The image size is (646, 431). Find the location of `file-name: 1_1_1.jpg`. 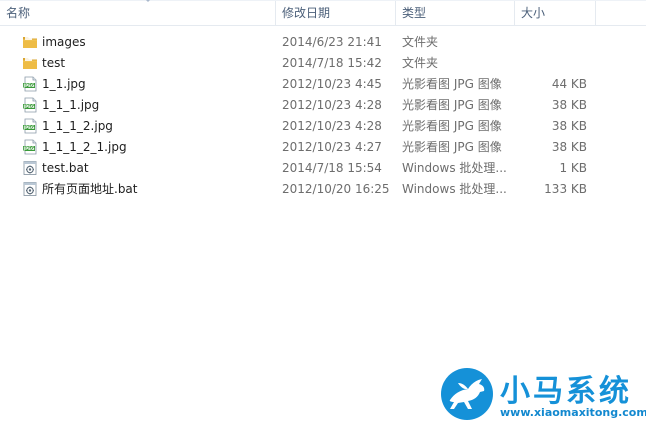

file-name: 1_1_1.jpg is located at coordinates (71, 105).